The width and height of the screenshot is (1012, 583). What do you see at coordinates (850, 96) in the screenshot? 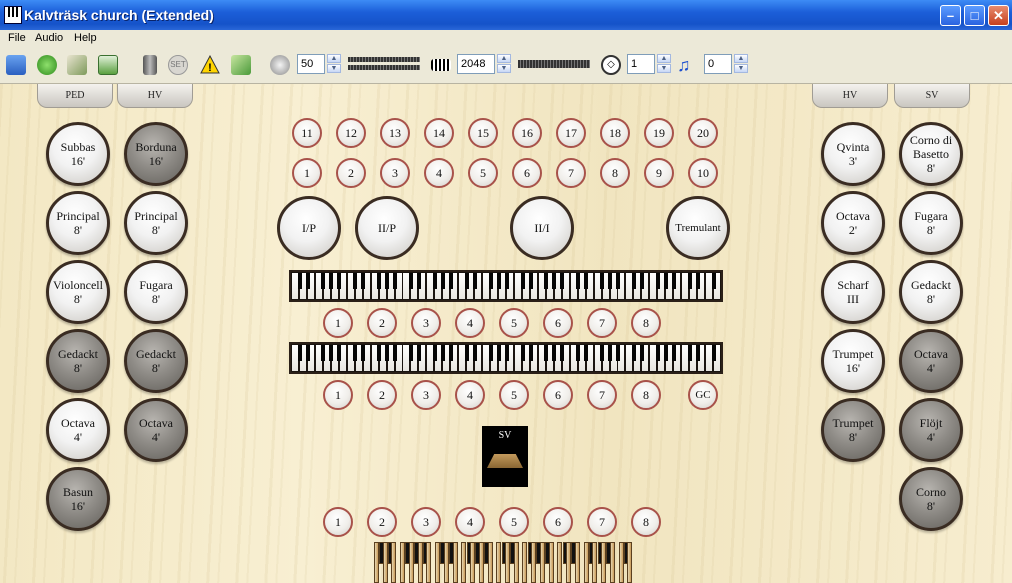
I see `tab-hv-right: HV` at bounding box center [850, 96].